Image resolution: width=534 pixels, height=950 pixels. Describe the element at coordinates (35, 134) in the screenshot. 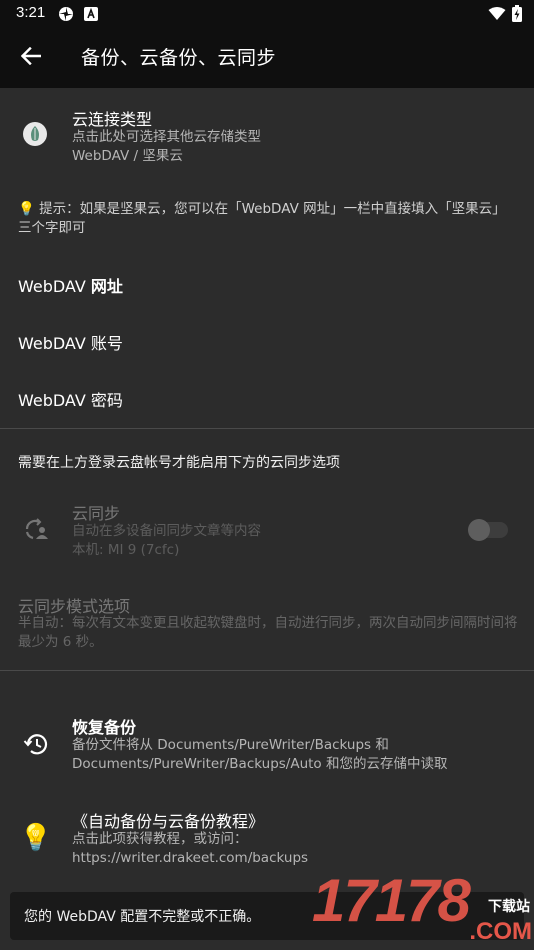

I see `nut-icon` at that location.